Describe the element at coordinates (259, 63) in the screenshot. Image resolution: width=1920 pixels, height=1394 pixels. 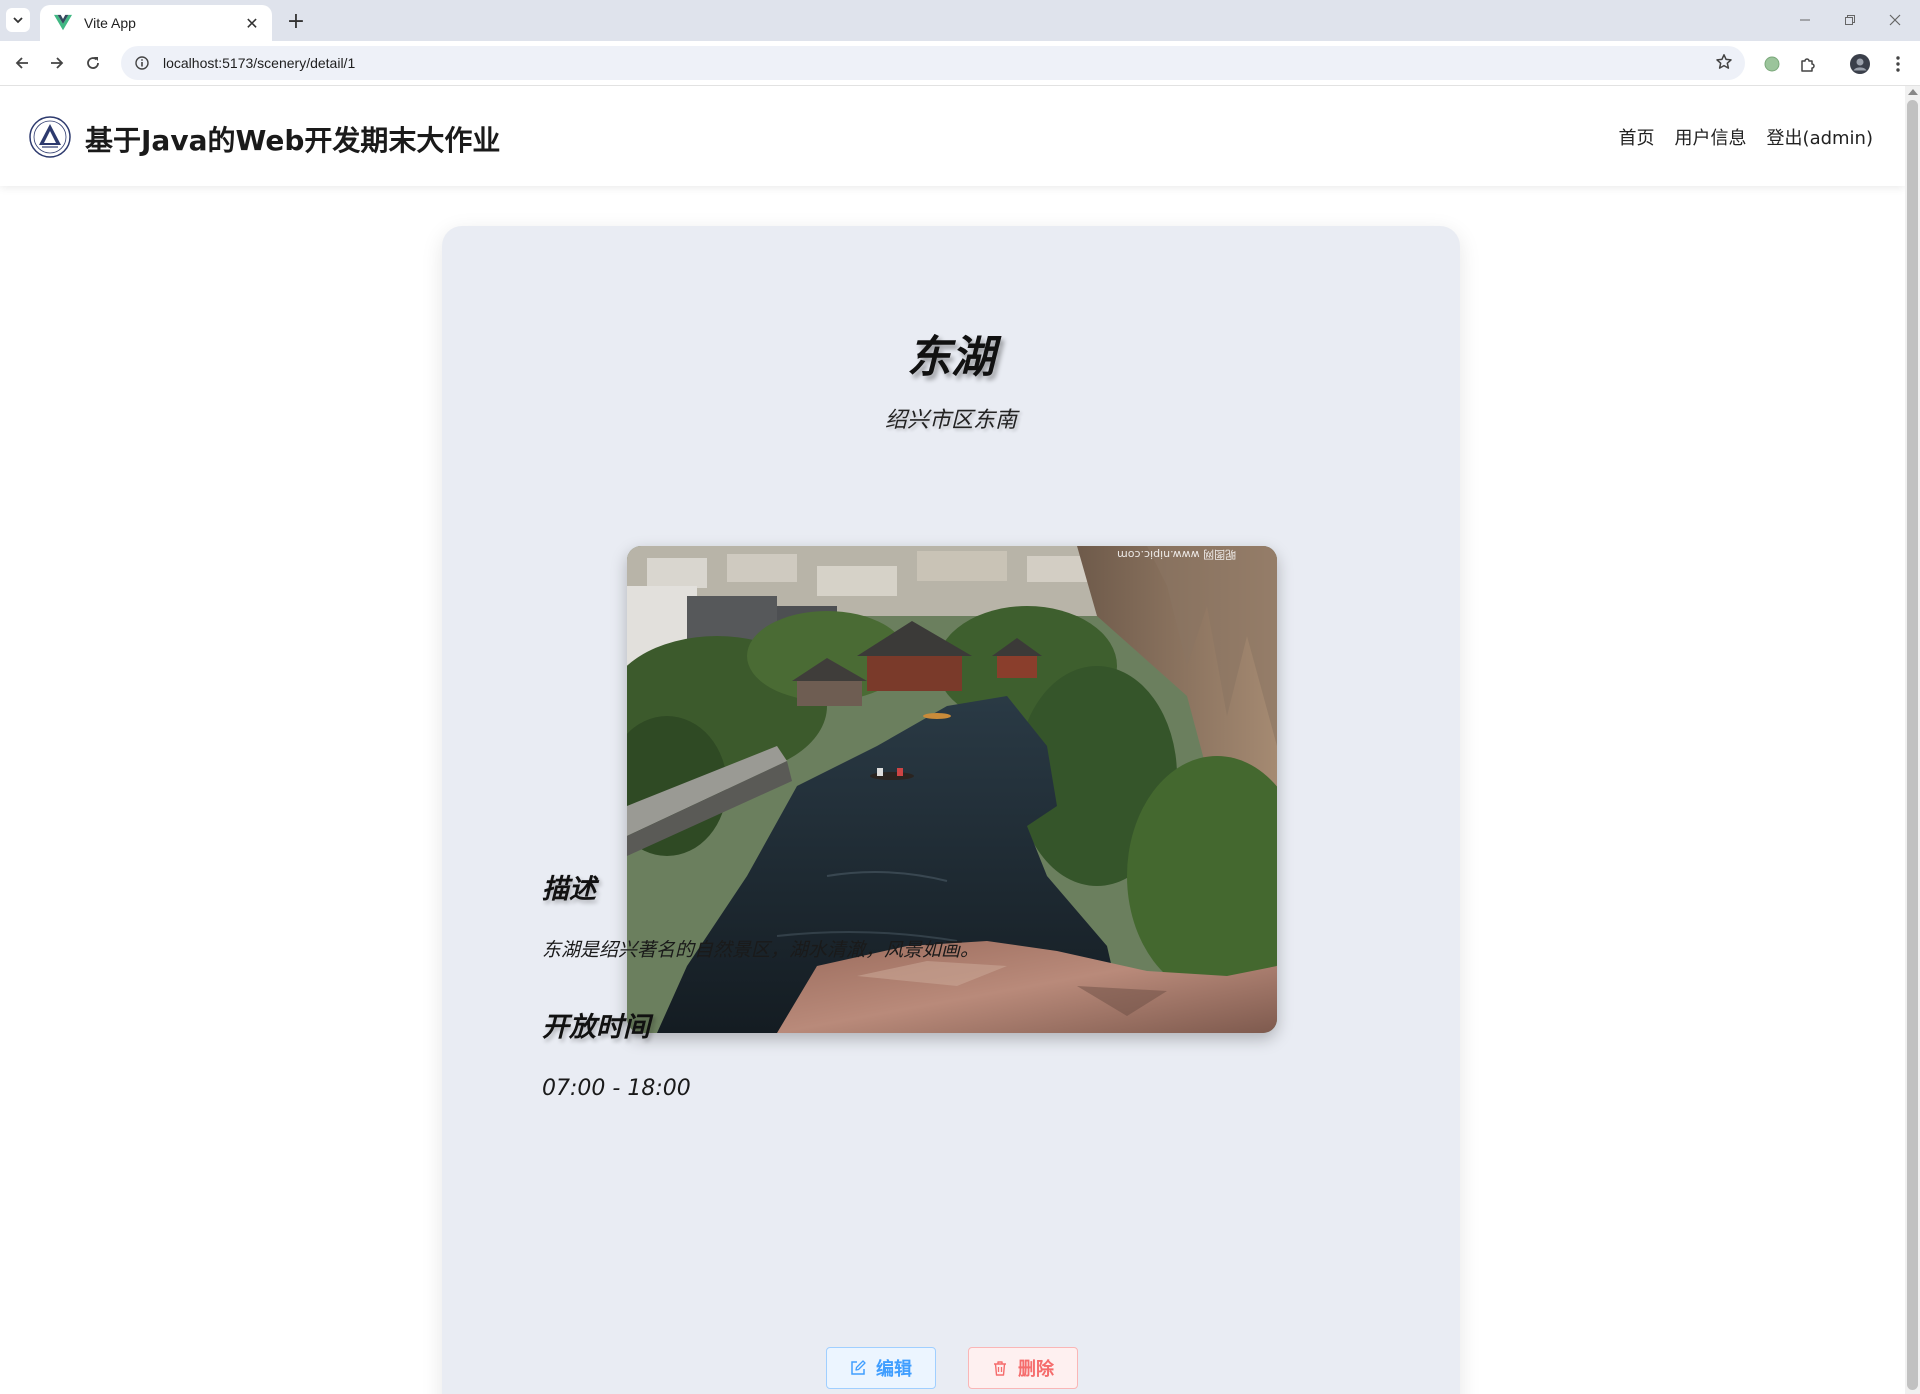
I see `url-text: localhost:5173/scenery/detail/1` at that location.